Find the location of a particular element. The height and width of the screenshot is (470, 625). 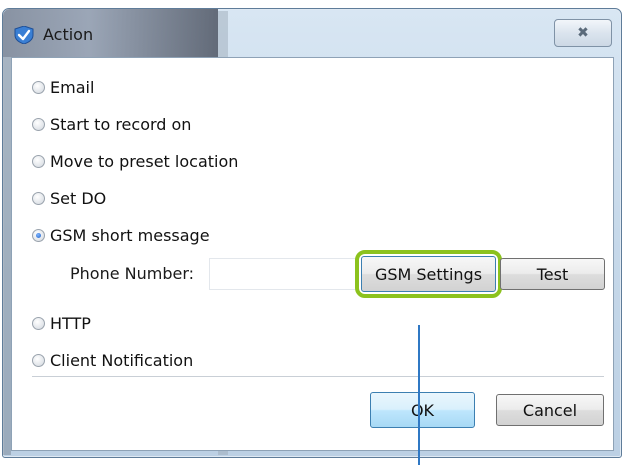

phone-number-label: Phone Number: is located at coordinates (132, 273).